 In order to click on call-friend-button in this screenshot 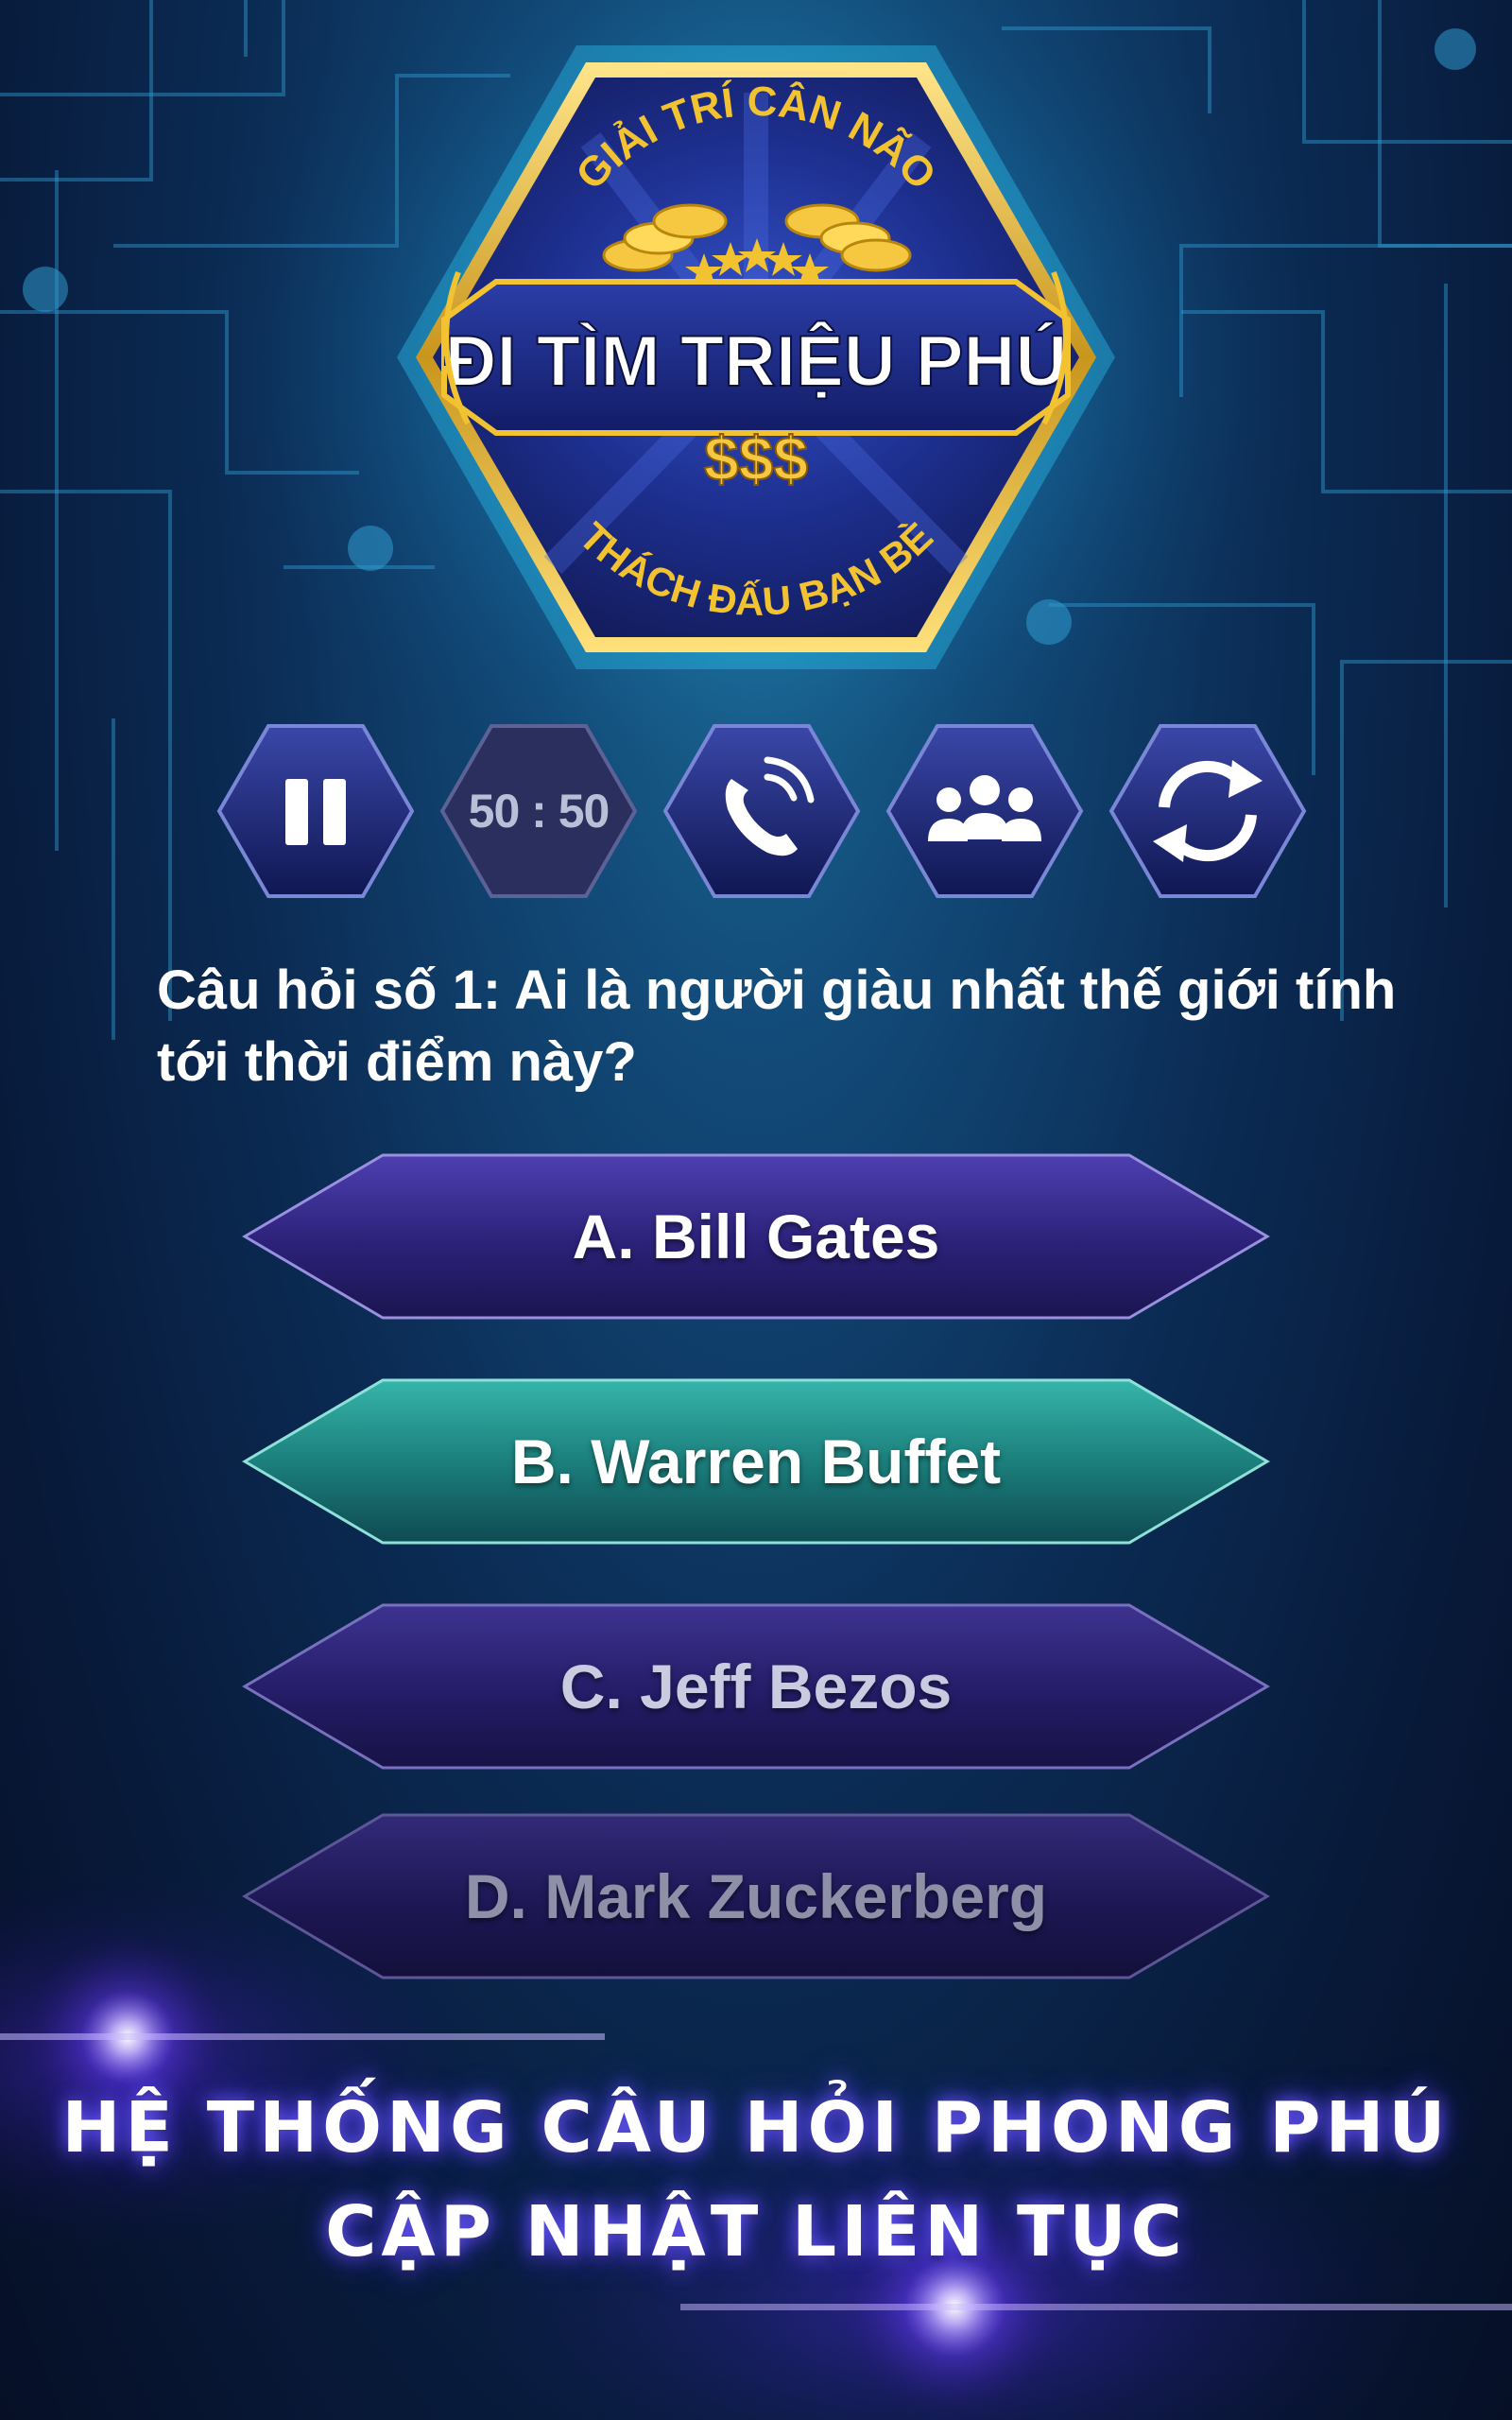, I will do `click(762, 811)`.